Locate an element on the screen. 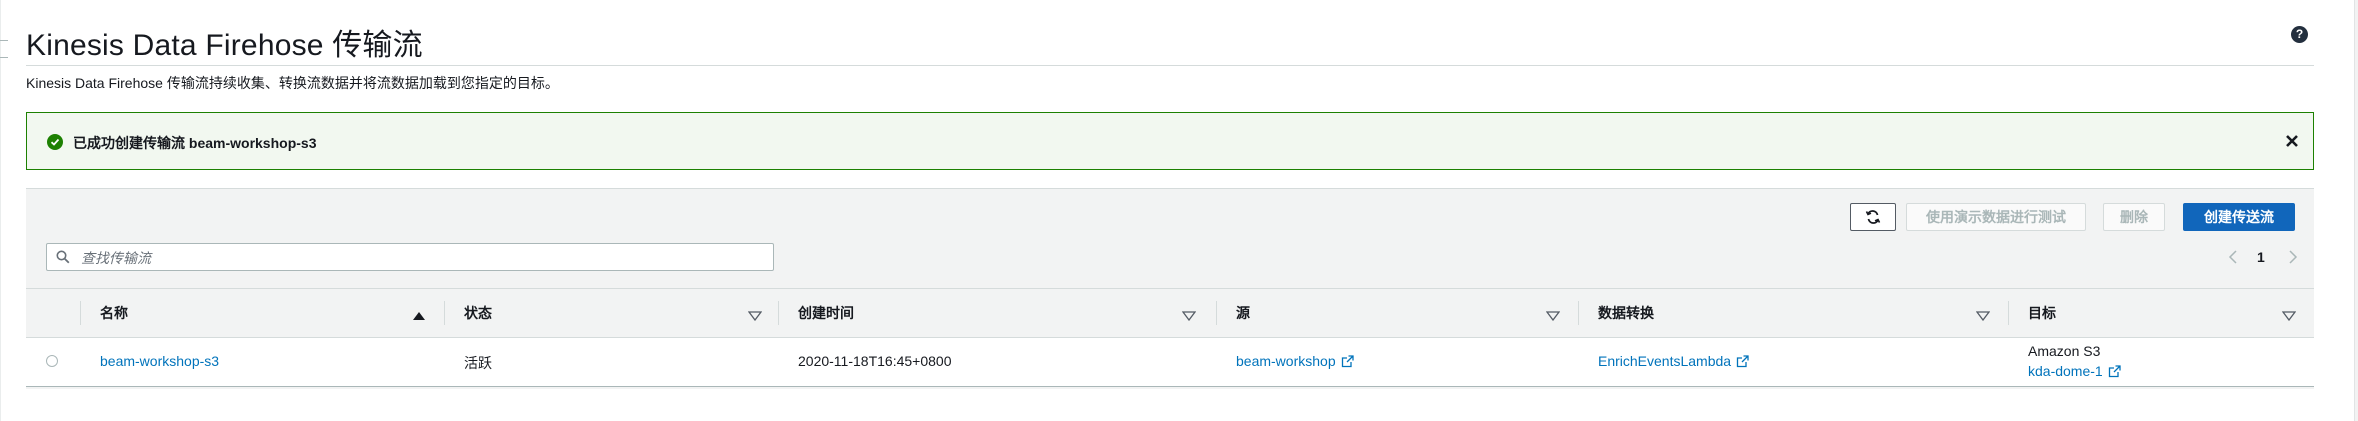 Image resolution: width=2358 pixels, height=421 pixels. column-header-name: 名称 is located at coordinates (114, 313).